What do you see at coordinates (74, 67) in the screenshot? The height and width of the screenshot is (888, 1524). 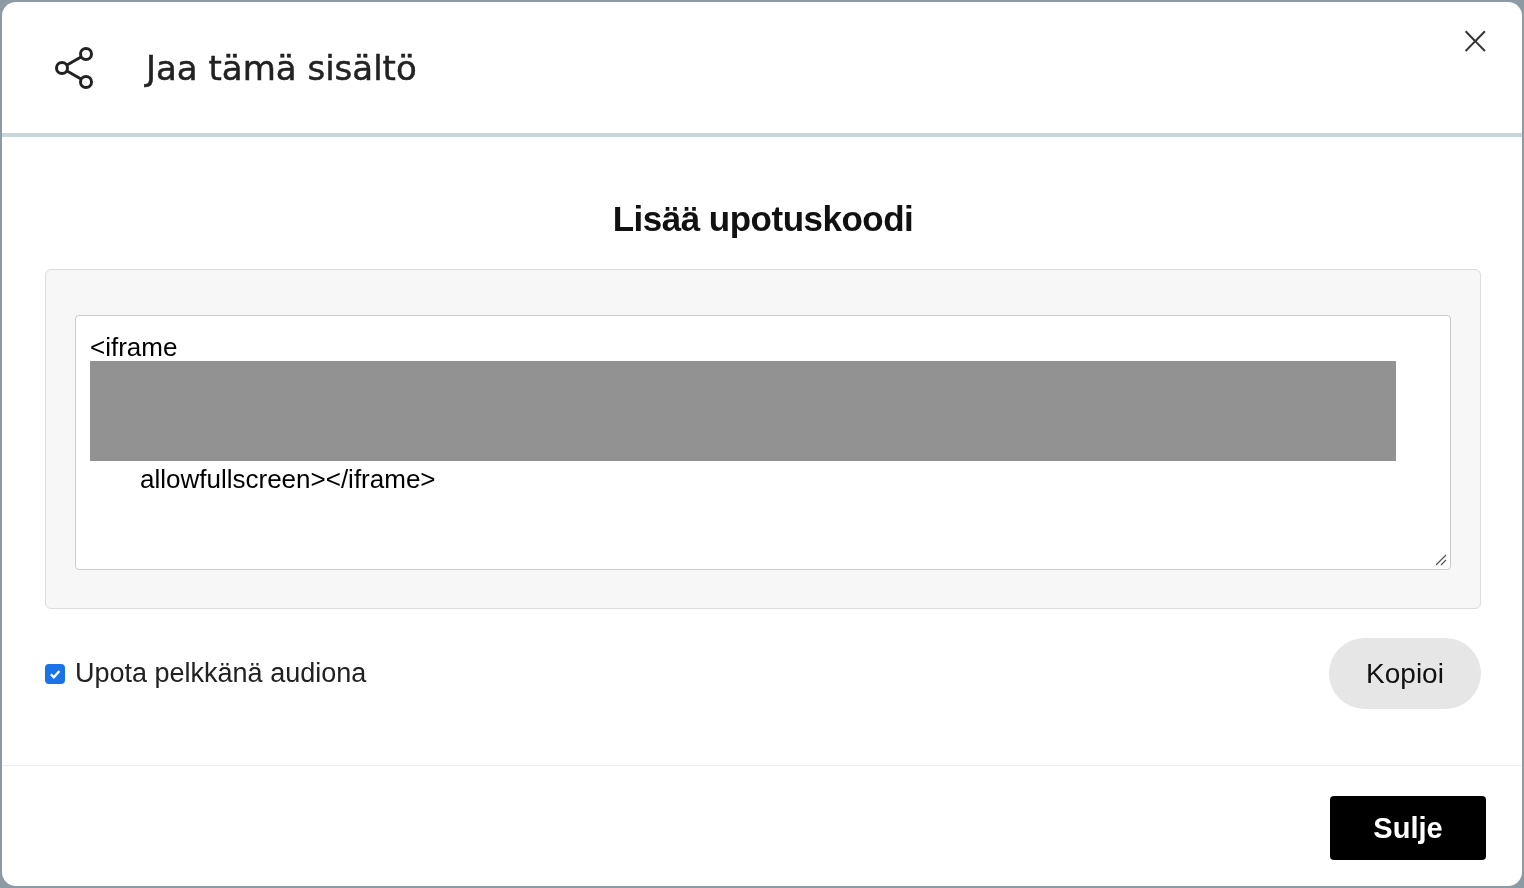 I see `share-icon` at bounding box center [74, 67].